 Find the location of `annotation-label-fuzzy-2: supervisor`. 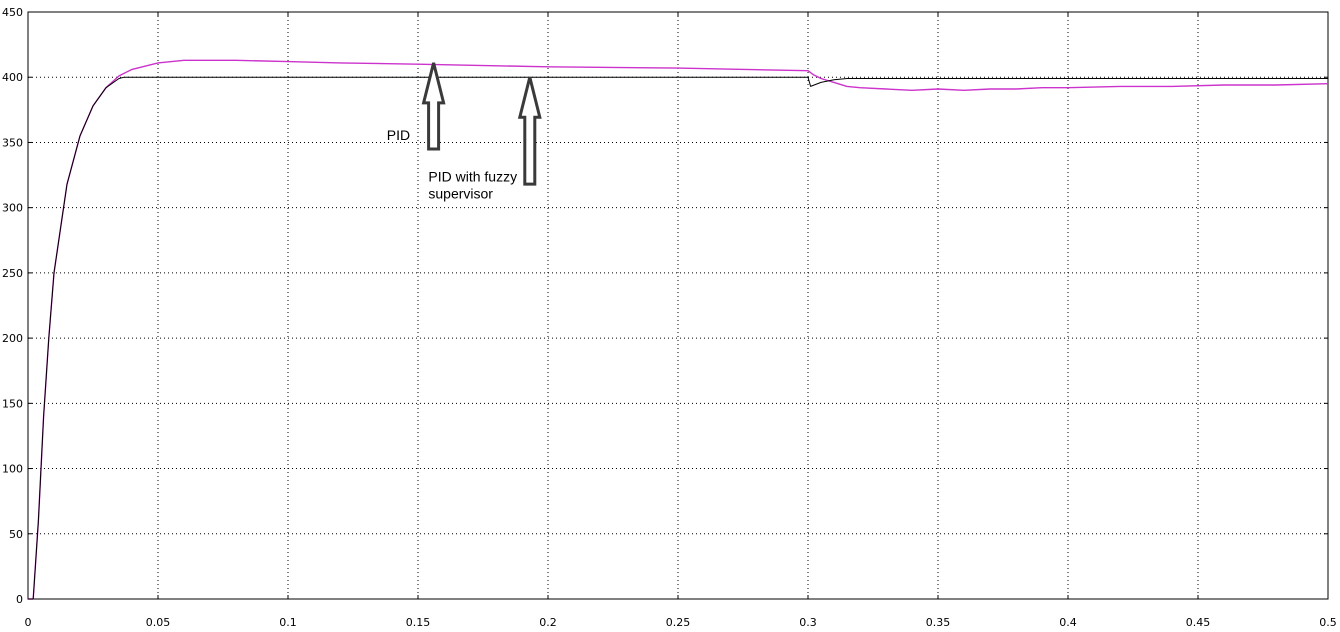

annotation-label-fuzzy-2: supervisor is located at coordinates (460, 194).